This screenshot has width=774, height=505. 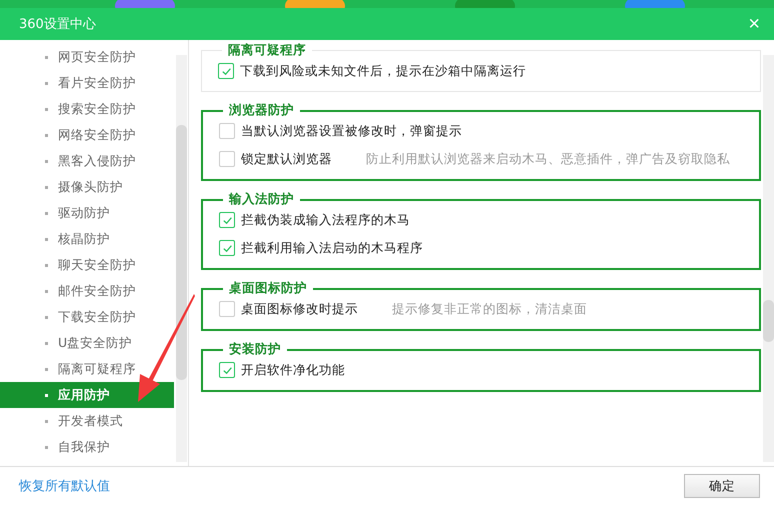 What do you see at coordinates (255, 349) in the screenshot?
I see `group-title: 安装防护` at bounding box center [255, 349].